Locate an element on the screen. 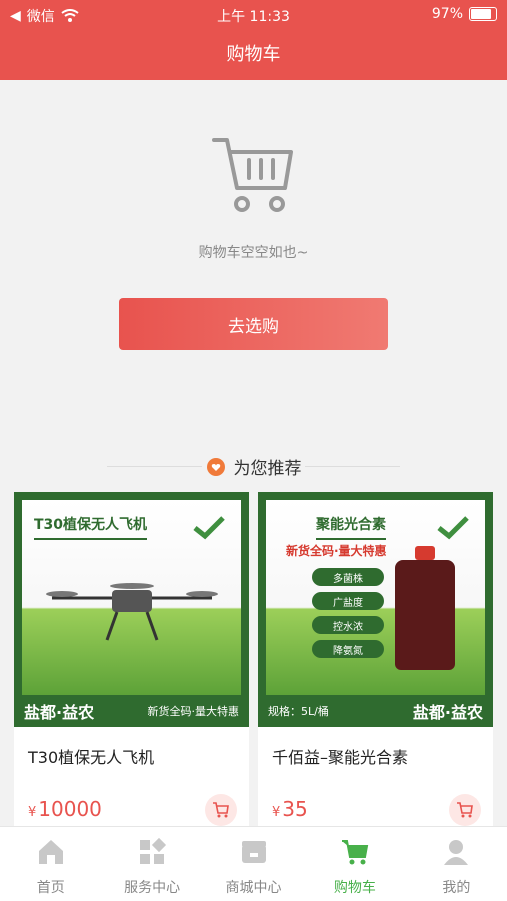 The image size is (507, 901). tab-label: 商城中心 is located at coordinates (253, 888).